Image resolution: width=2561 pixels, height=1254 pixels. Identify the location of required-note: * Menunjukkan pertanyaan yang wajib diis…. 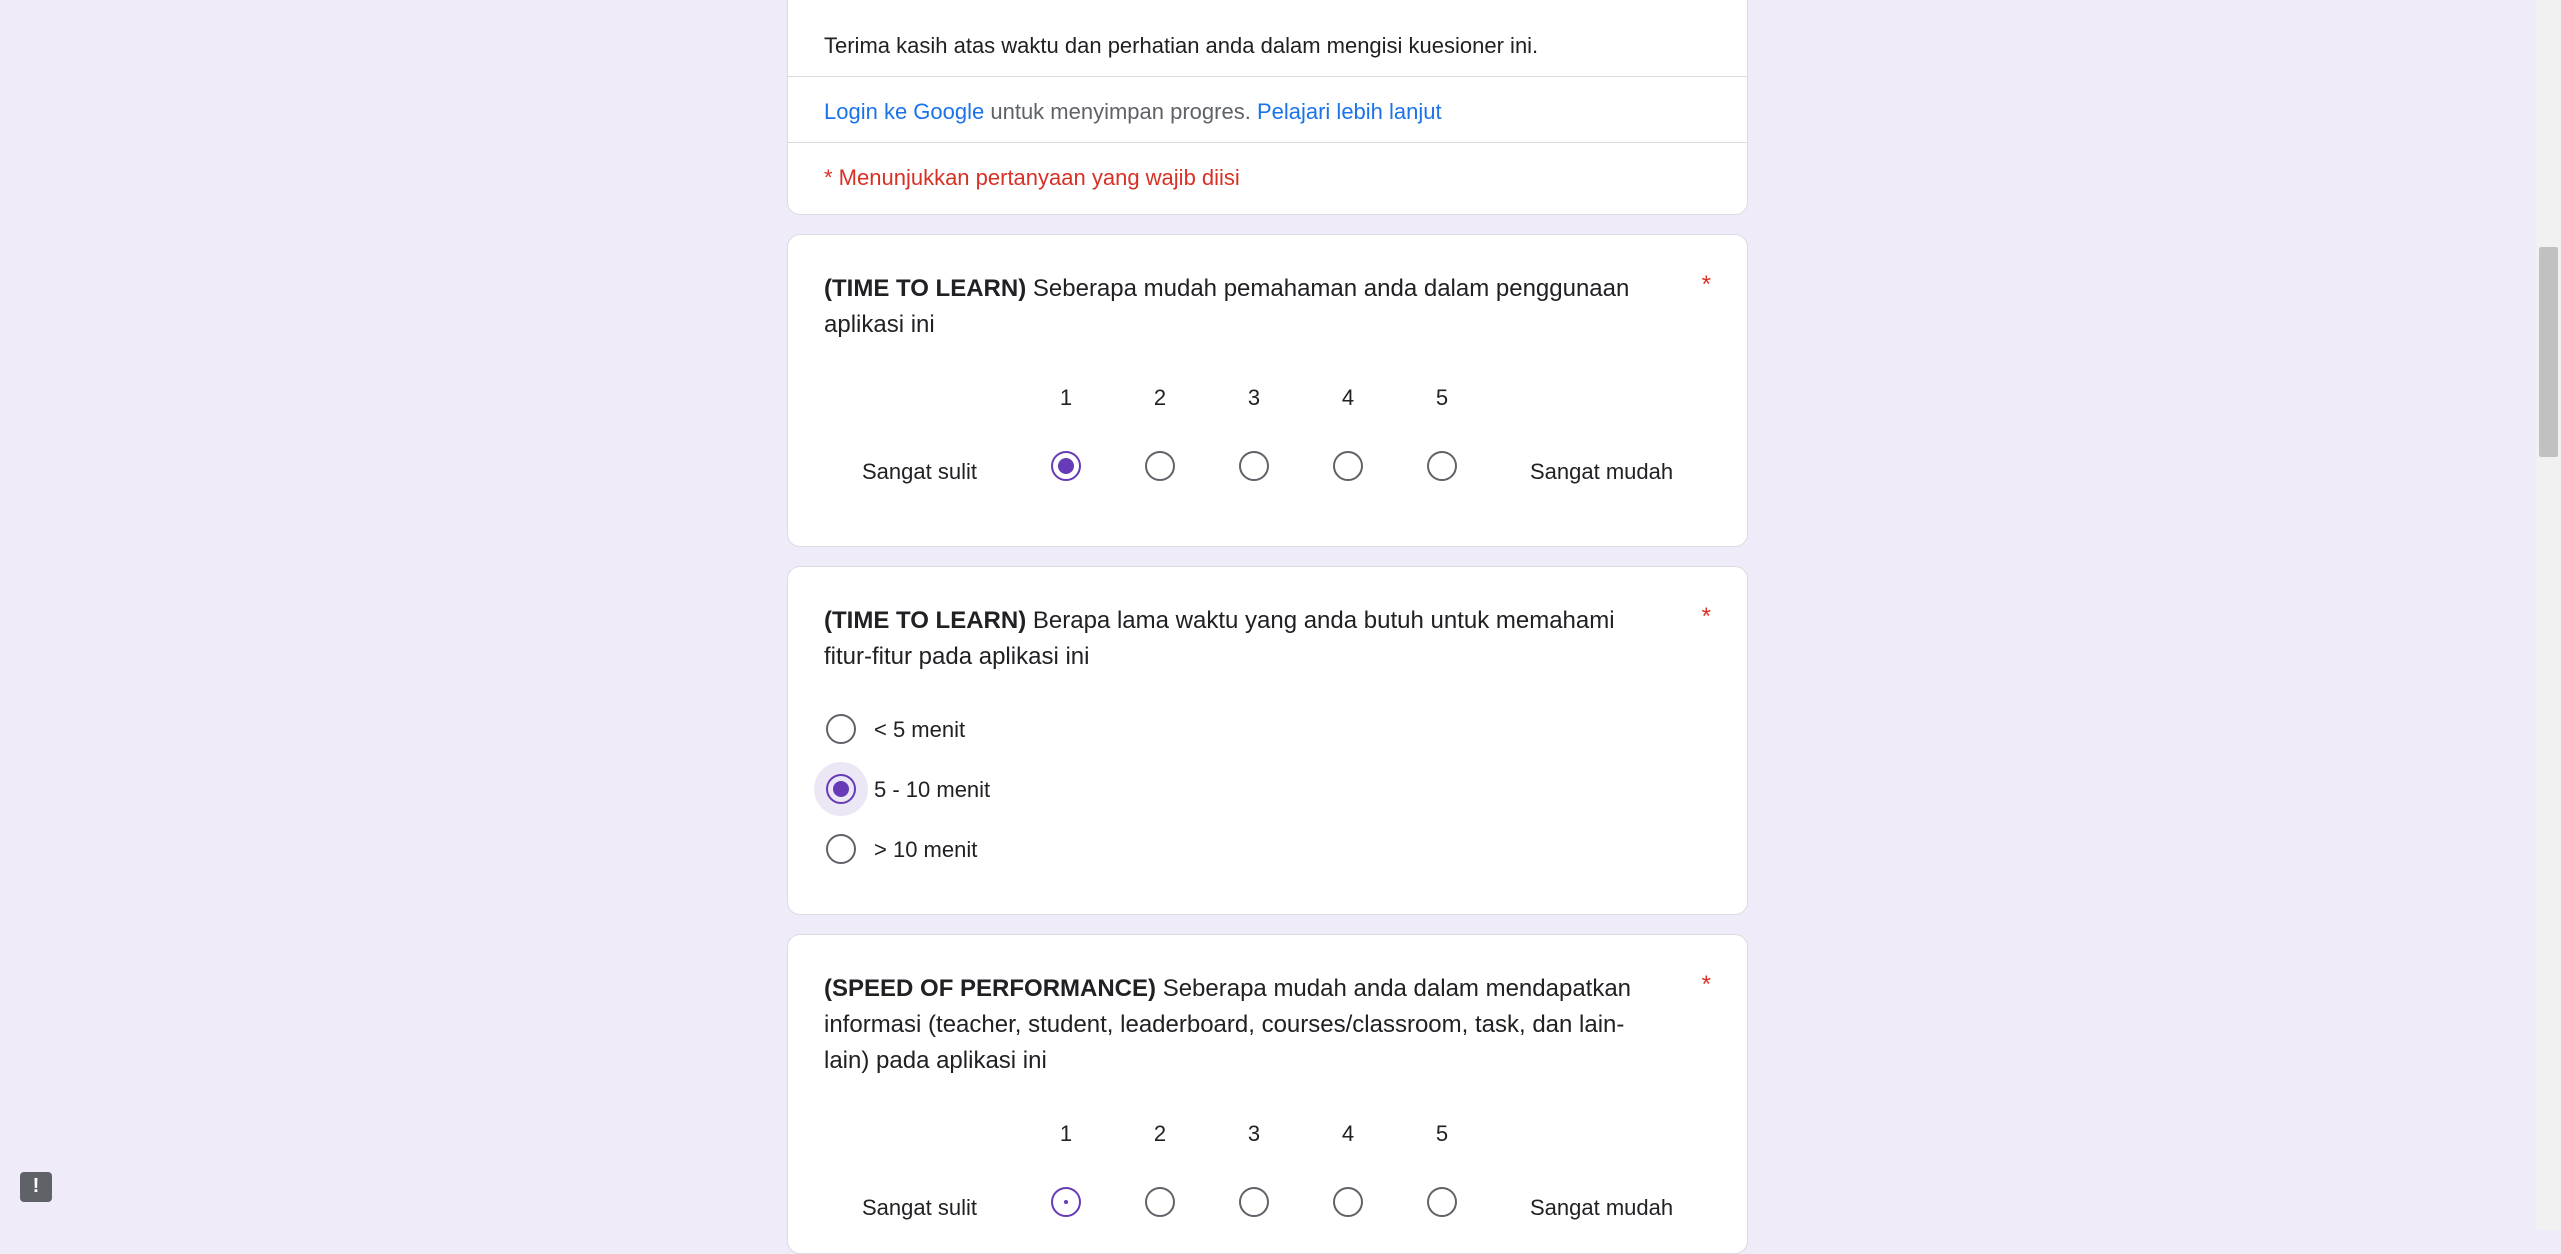
(1032, 177).